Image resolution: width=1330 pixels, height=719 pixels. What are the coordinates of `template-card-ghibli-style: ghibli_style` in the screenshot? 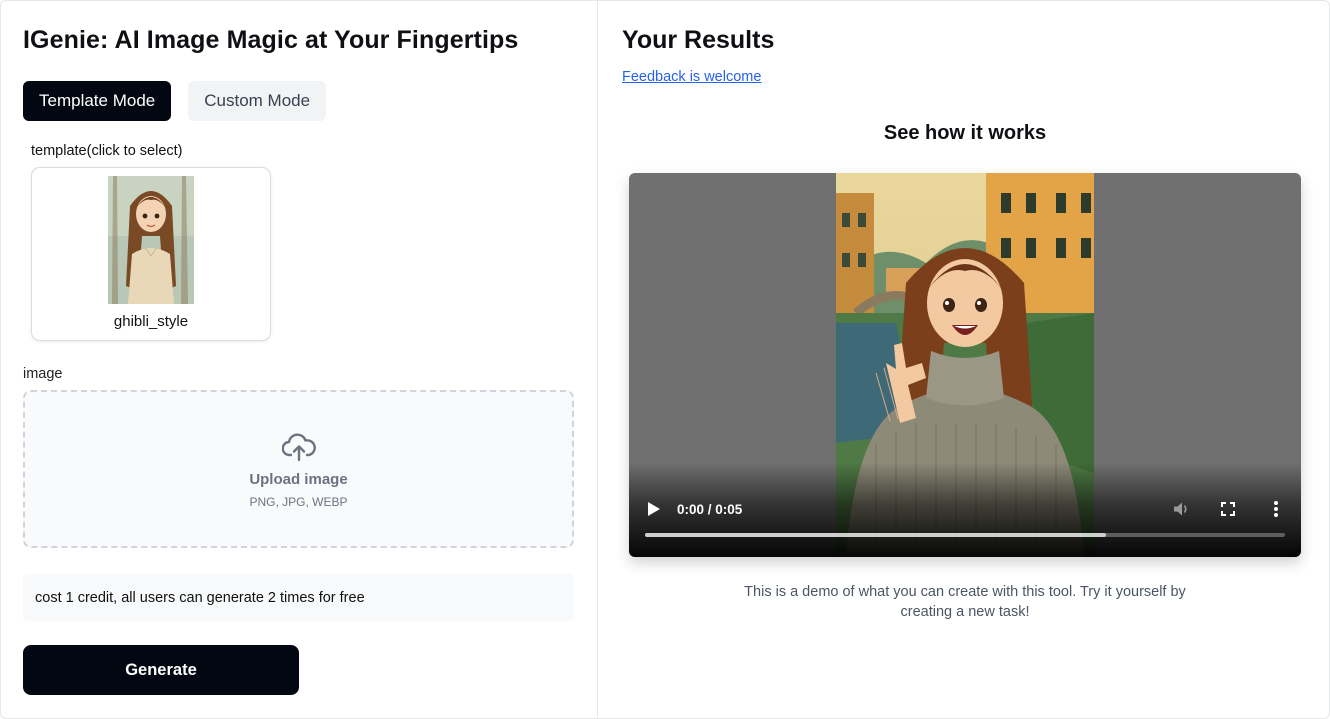 It's located at (151, 254).